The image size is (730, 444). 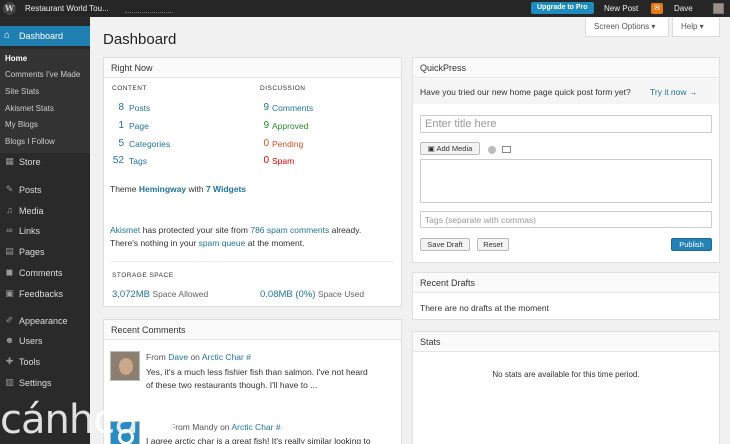 What do you see at coordinates (696, 27) in the screenshot?
I see `help-button: Help ▾` at bounding box center [696, 27].